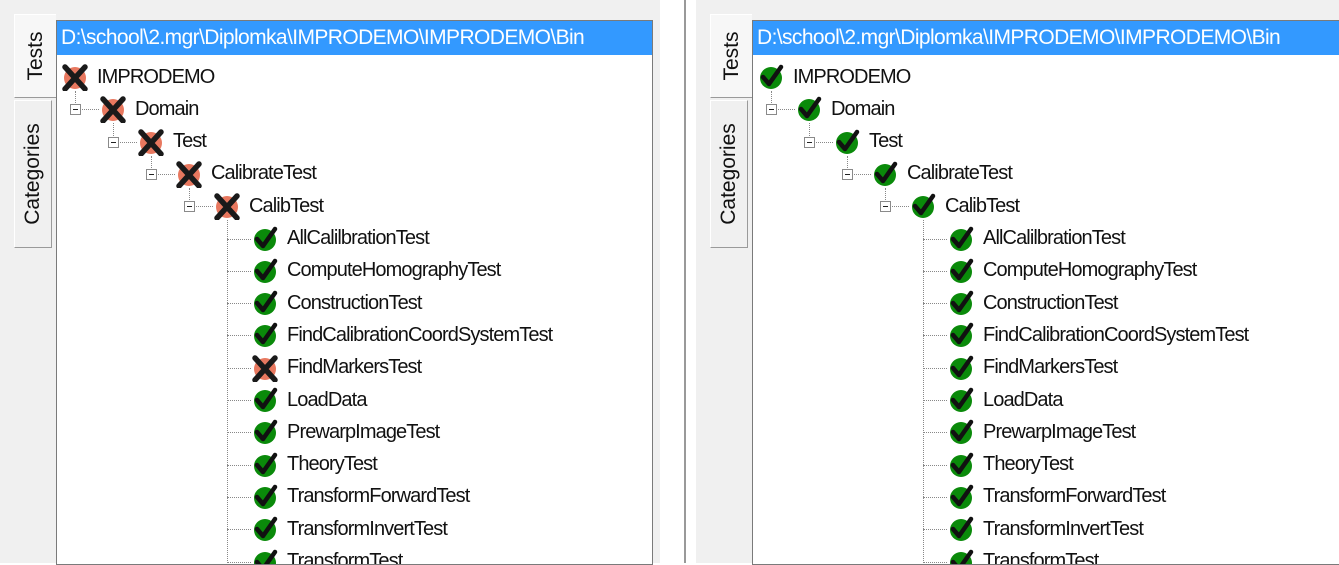 The width and height of the screenshot is (1339, 565). Describe the element at coordinates (286, 206) in the screenshot. I see `tree-node-label: CalibTest` at that location.